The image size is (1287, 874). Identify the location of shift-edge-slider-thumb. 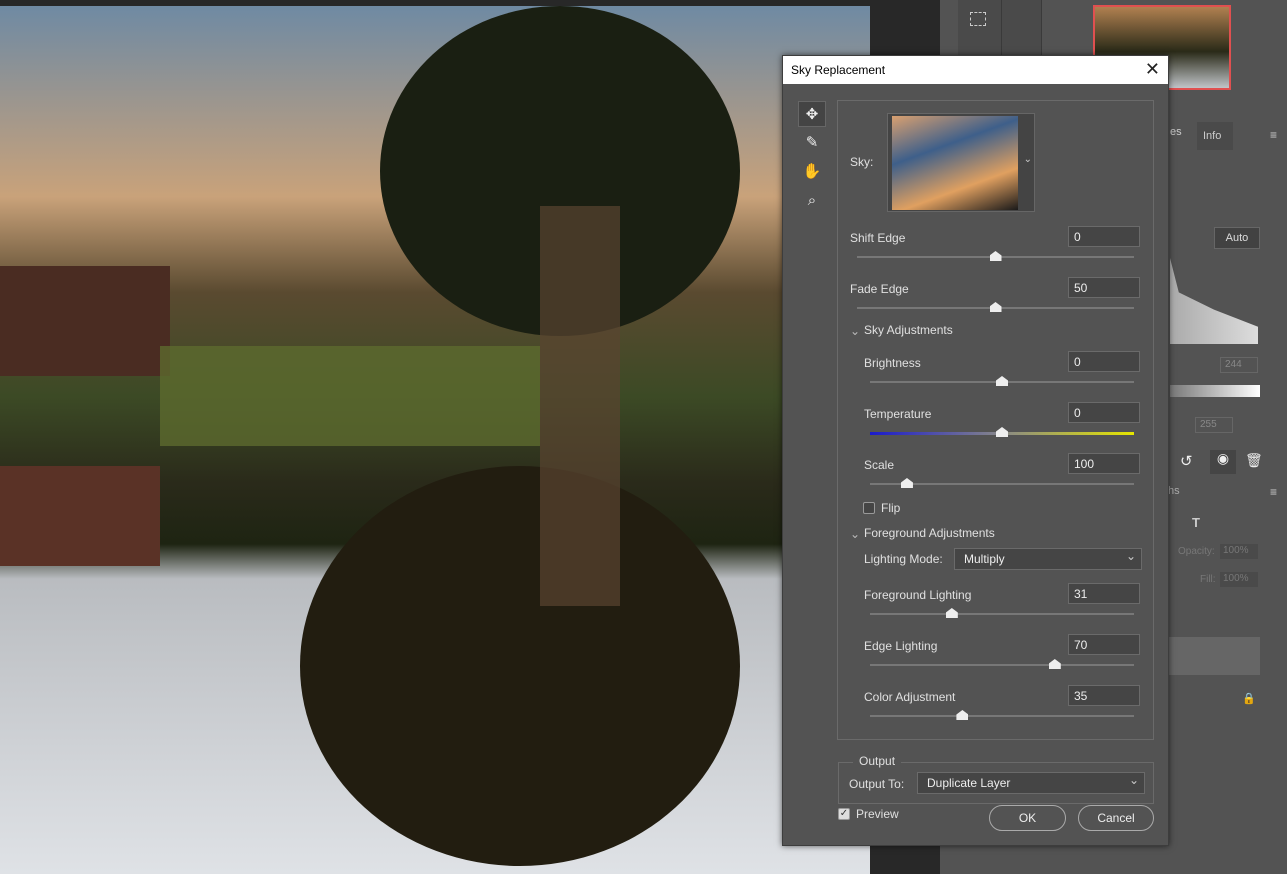
(995, 256).